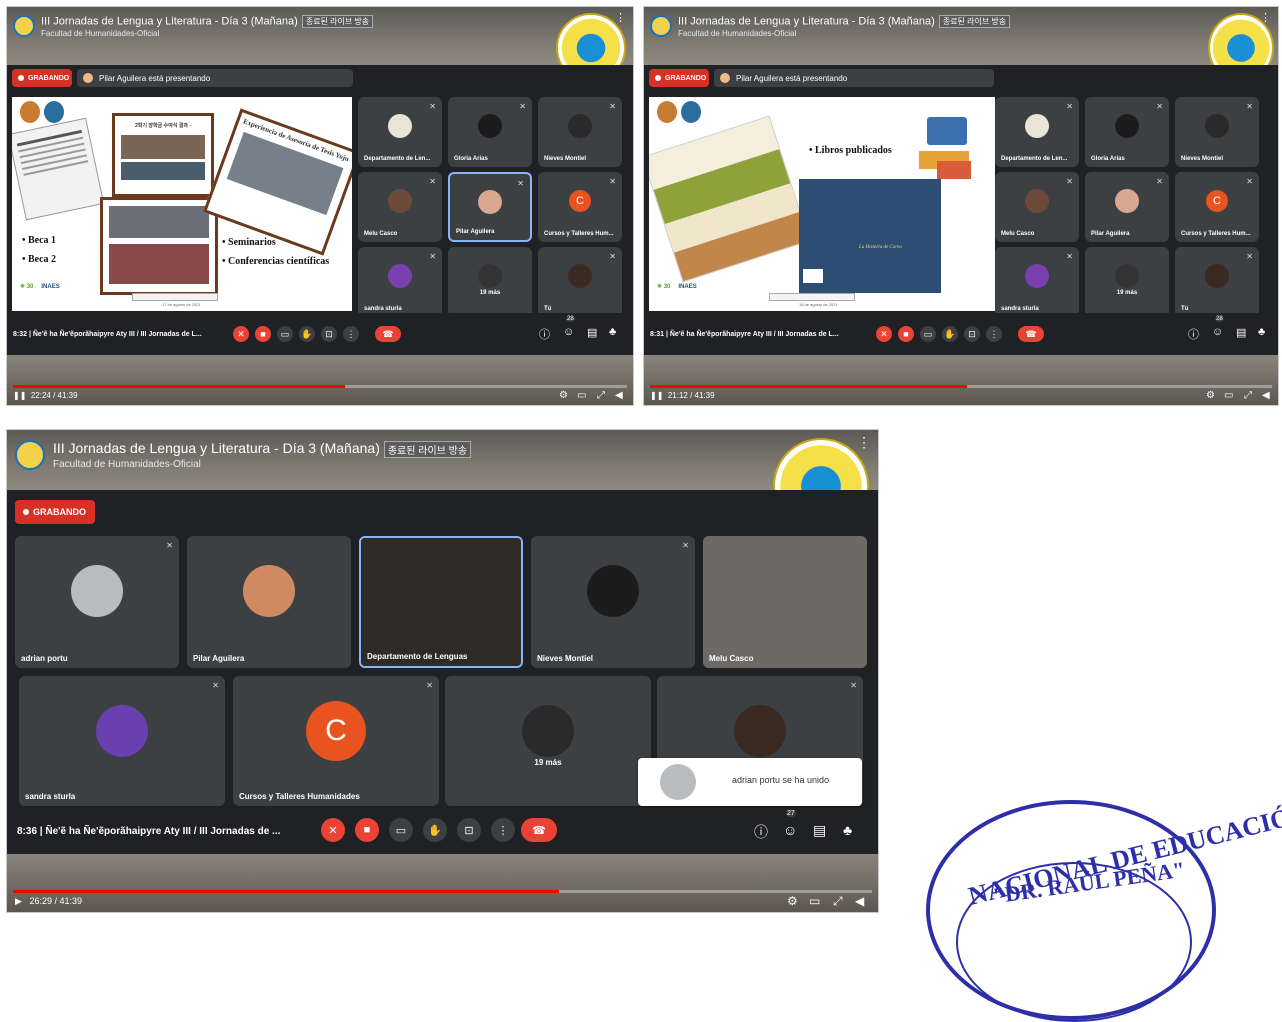 This screenshot has height=1022, width=1282. What do you see at coordinates (785, 602) in the screenshot?
I see `participant-tile: Melu Casco` at bounding box center [785, 602].